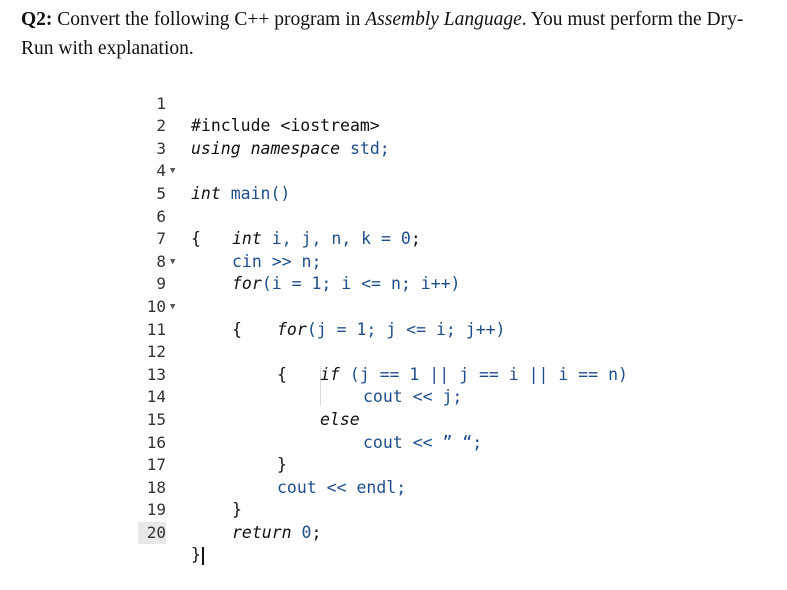  Describe the element at coordinates (306, 532) in the screenshot. I see `number-literal: 0` at that location.